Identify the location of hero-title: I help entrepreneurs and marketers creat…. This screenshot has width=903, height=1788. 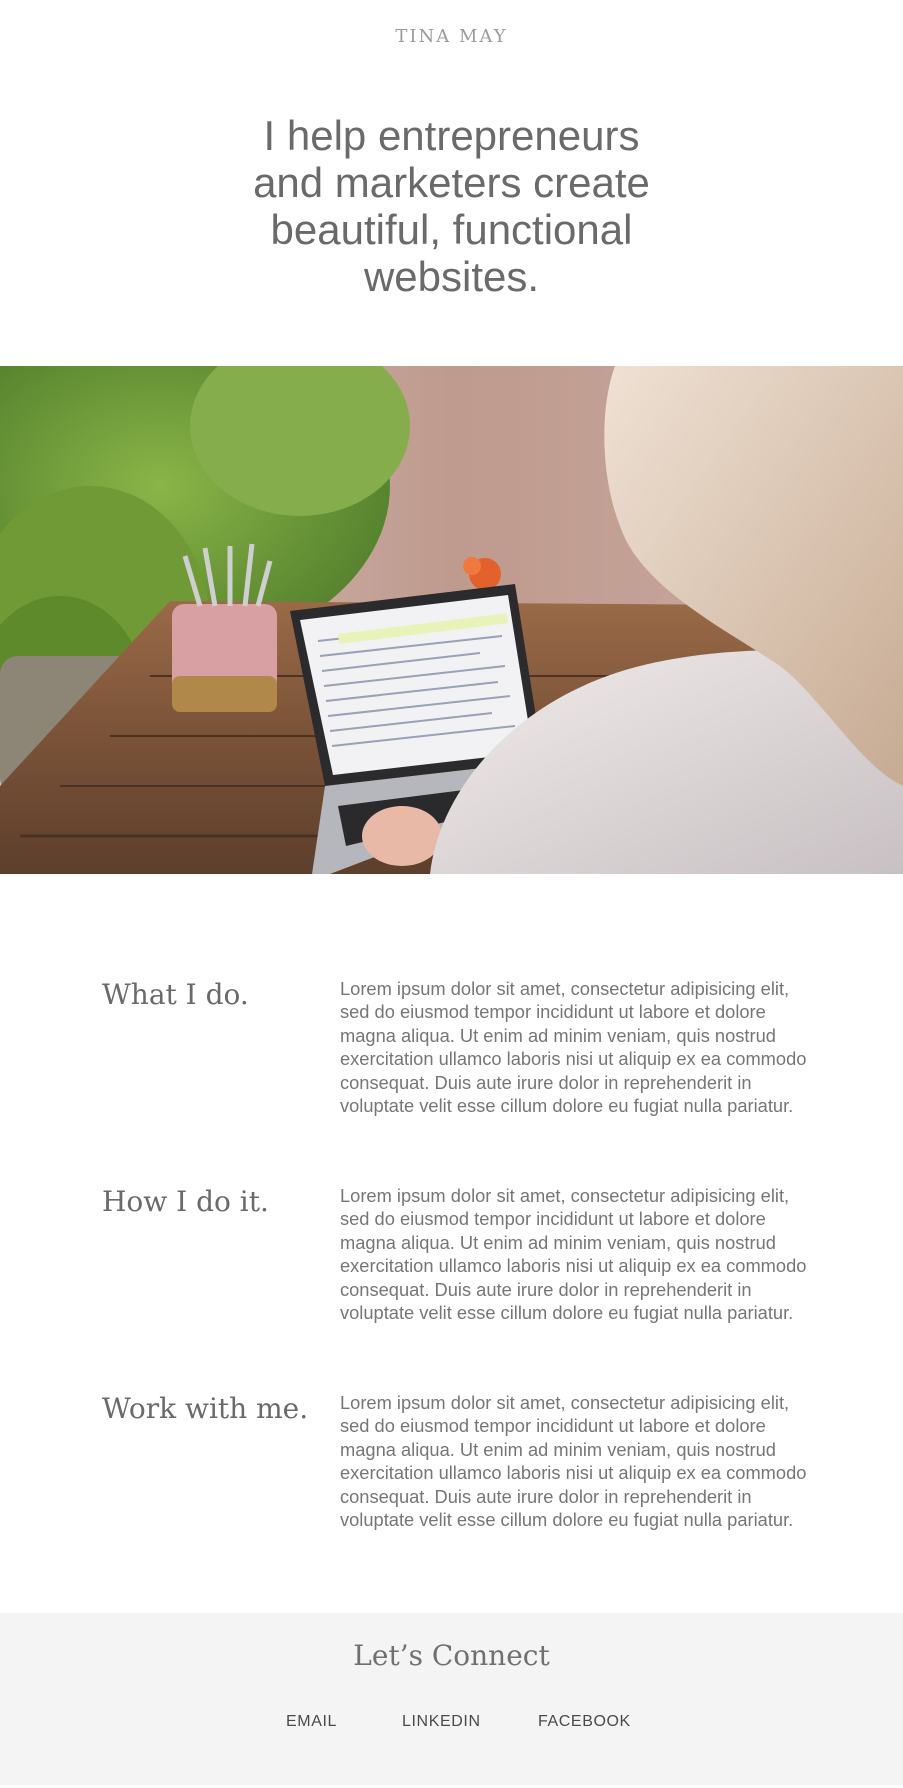
(451, 206).